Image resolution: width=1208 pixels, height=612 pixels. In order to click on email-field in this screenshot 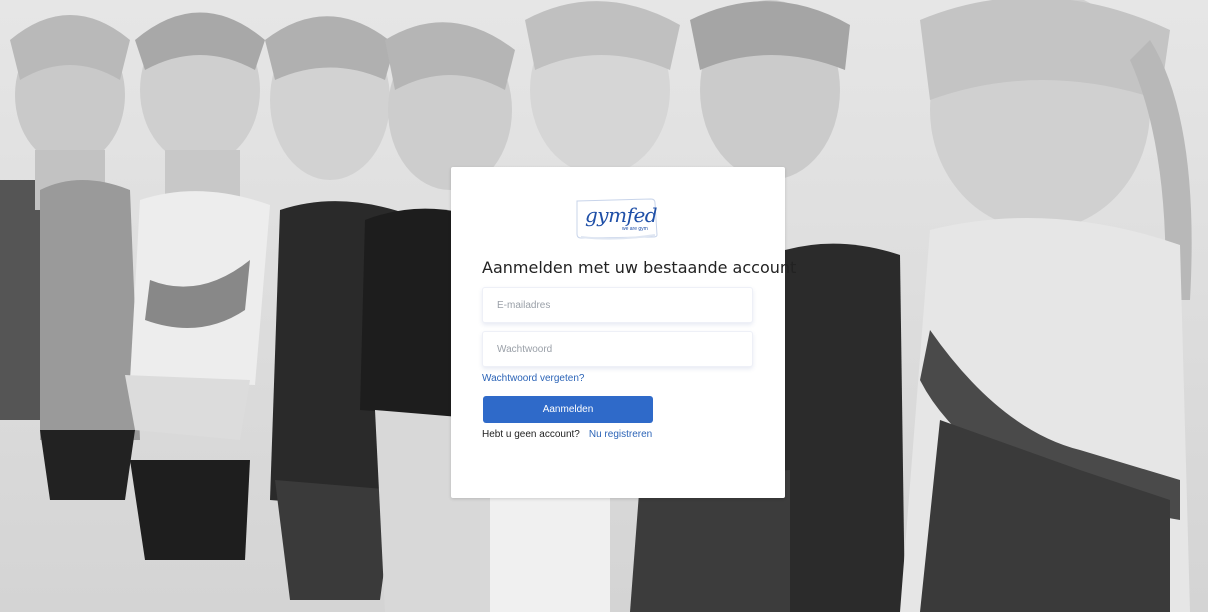, I will do `click(617, 305)`.